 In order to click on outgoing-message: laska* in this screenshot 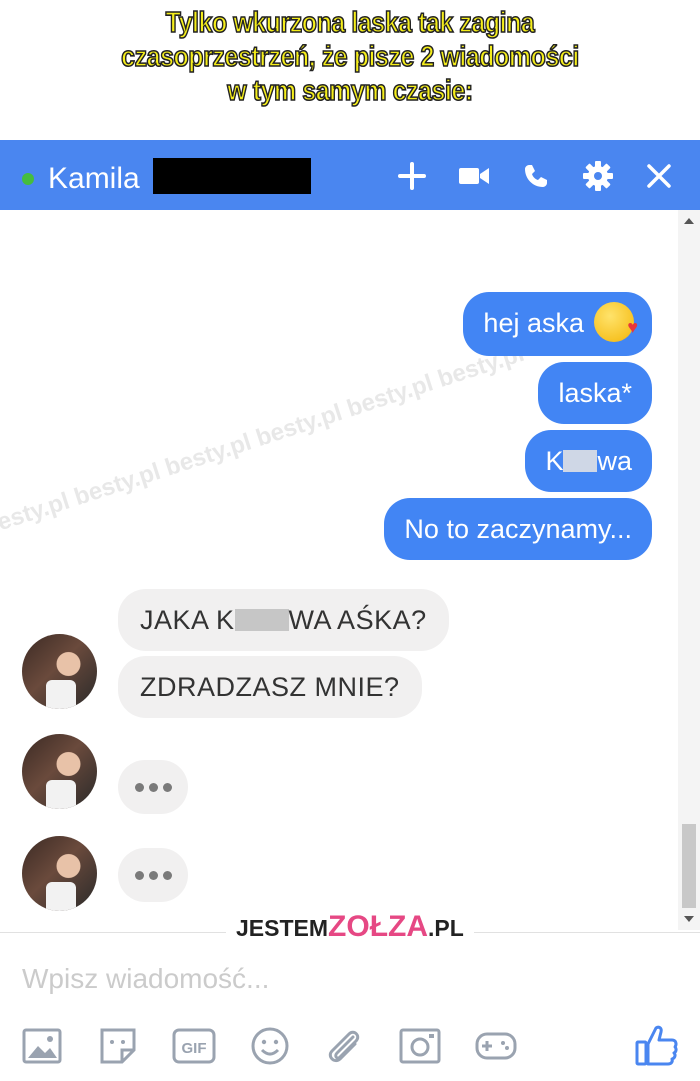, I will do `click(595, 393)`.